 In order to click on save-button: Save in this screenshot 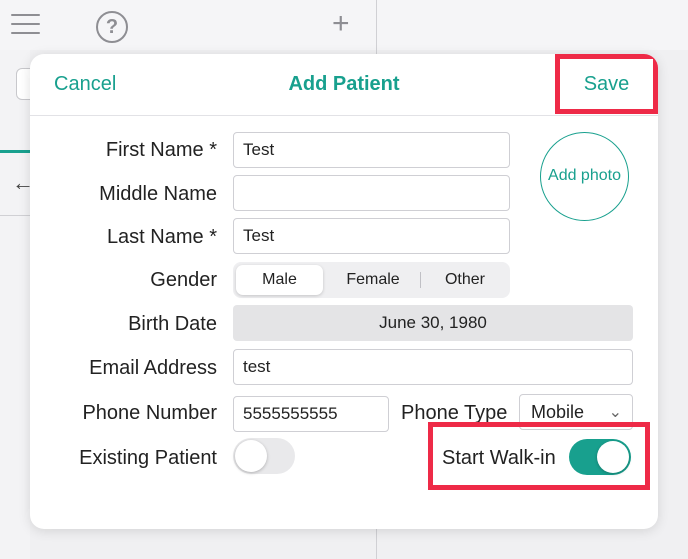, I will do `click(606, 84)`.